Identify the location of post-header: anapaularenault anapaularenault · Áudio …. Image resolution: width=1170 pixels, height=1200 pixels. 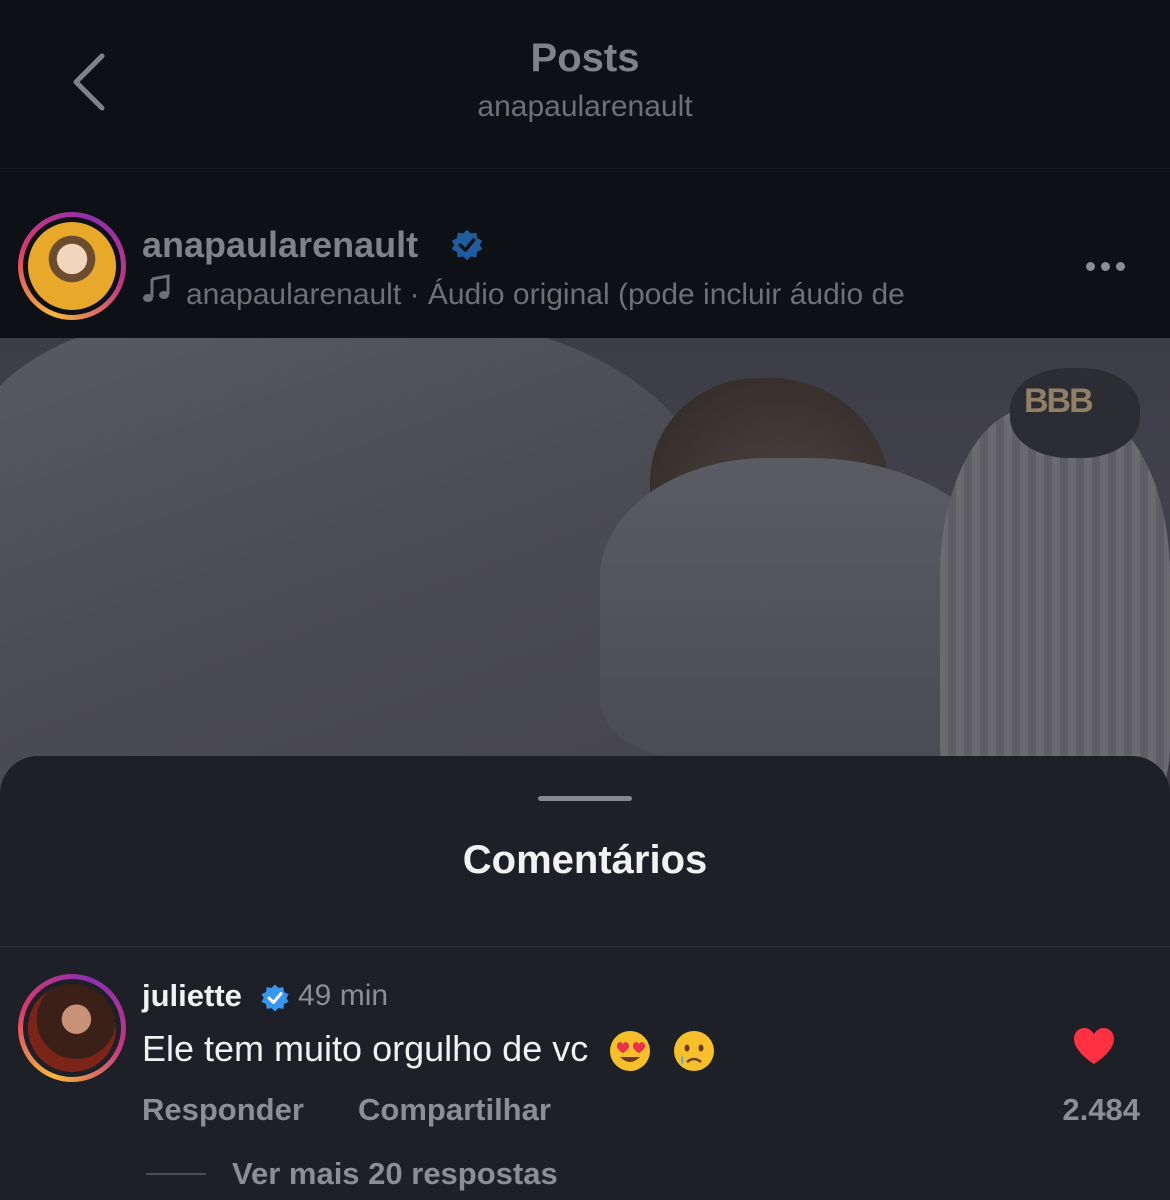
(585, 254).